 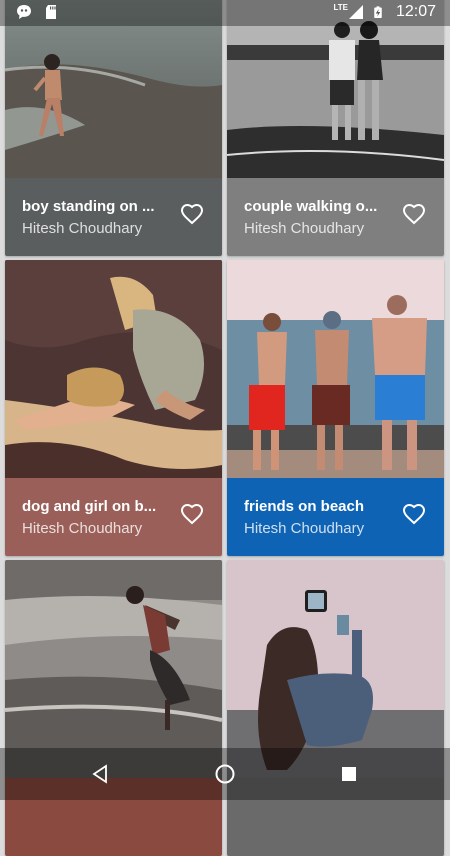 What do you see at coordinates (113, 217) in the screenshot?
I see `card-footer: boy standing on ... Hitesh Choudhary` at bounding box center [113, 217].